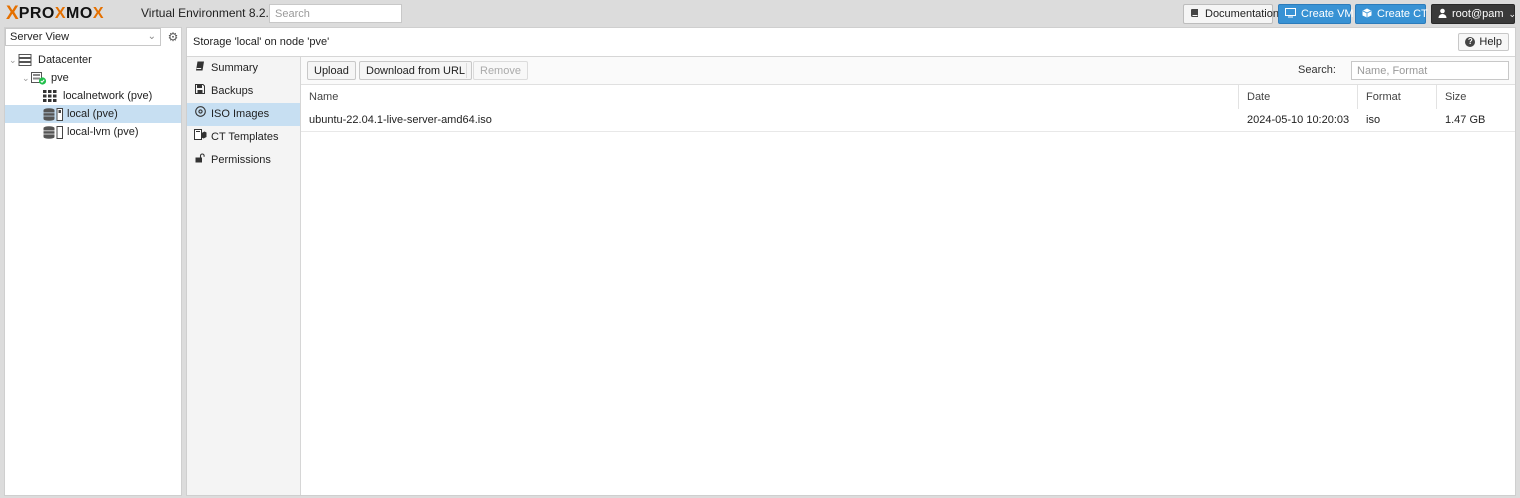  Describe the element at coordinates (466, 70) in the screenshot. I see `toolbar-divider` at that location.